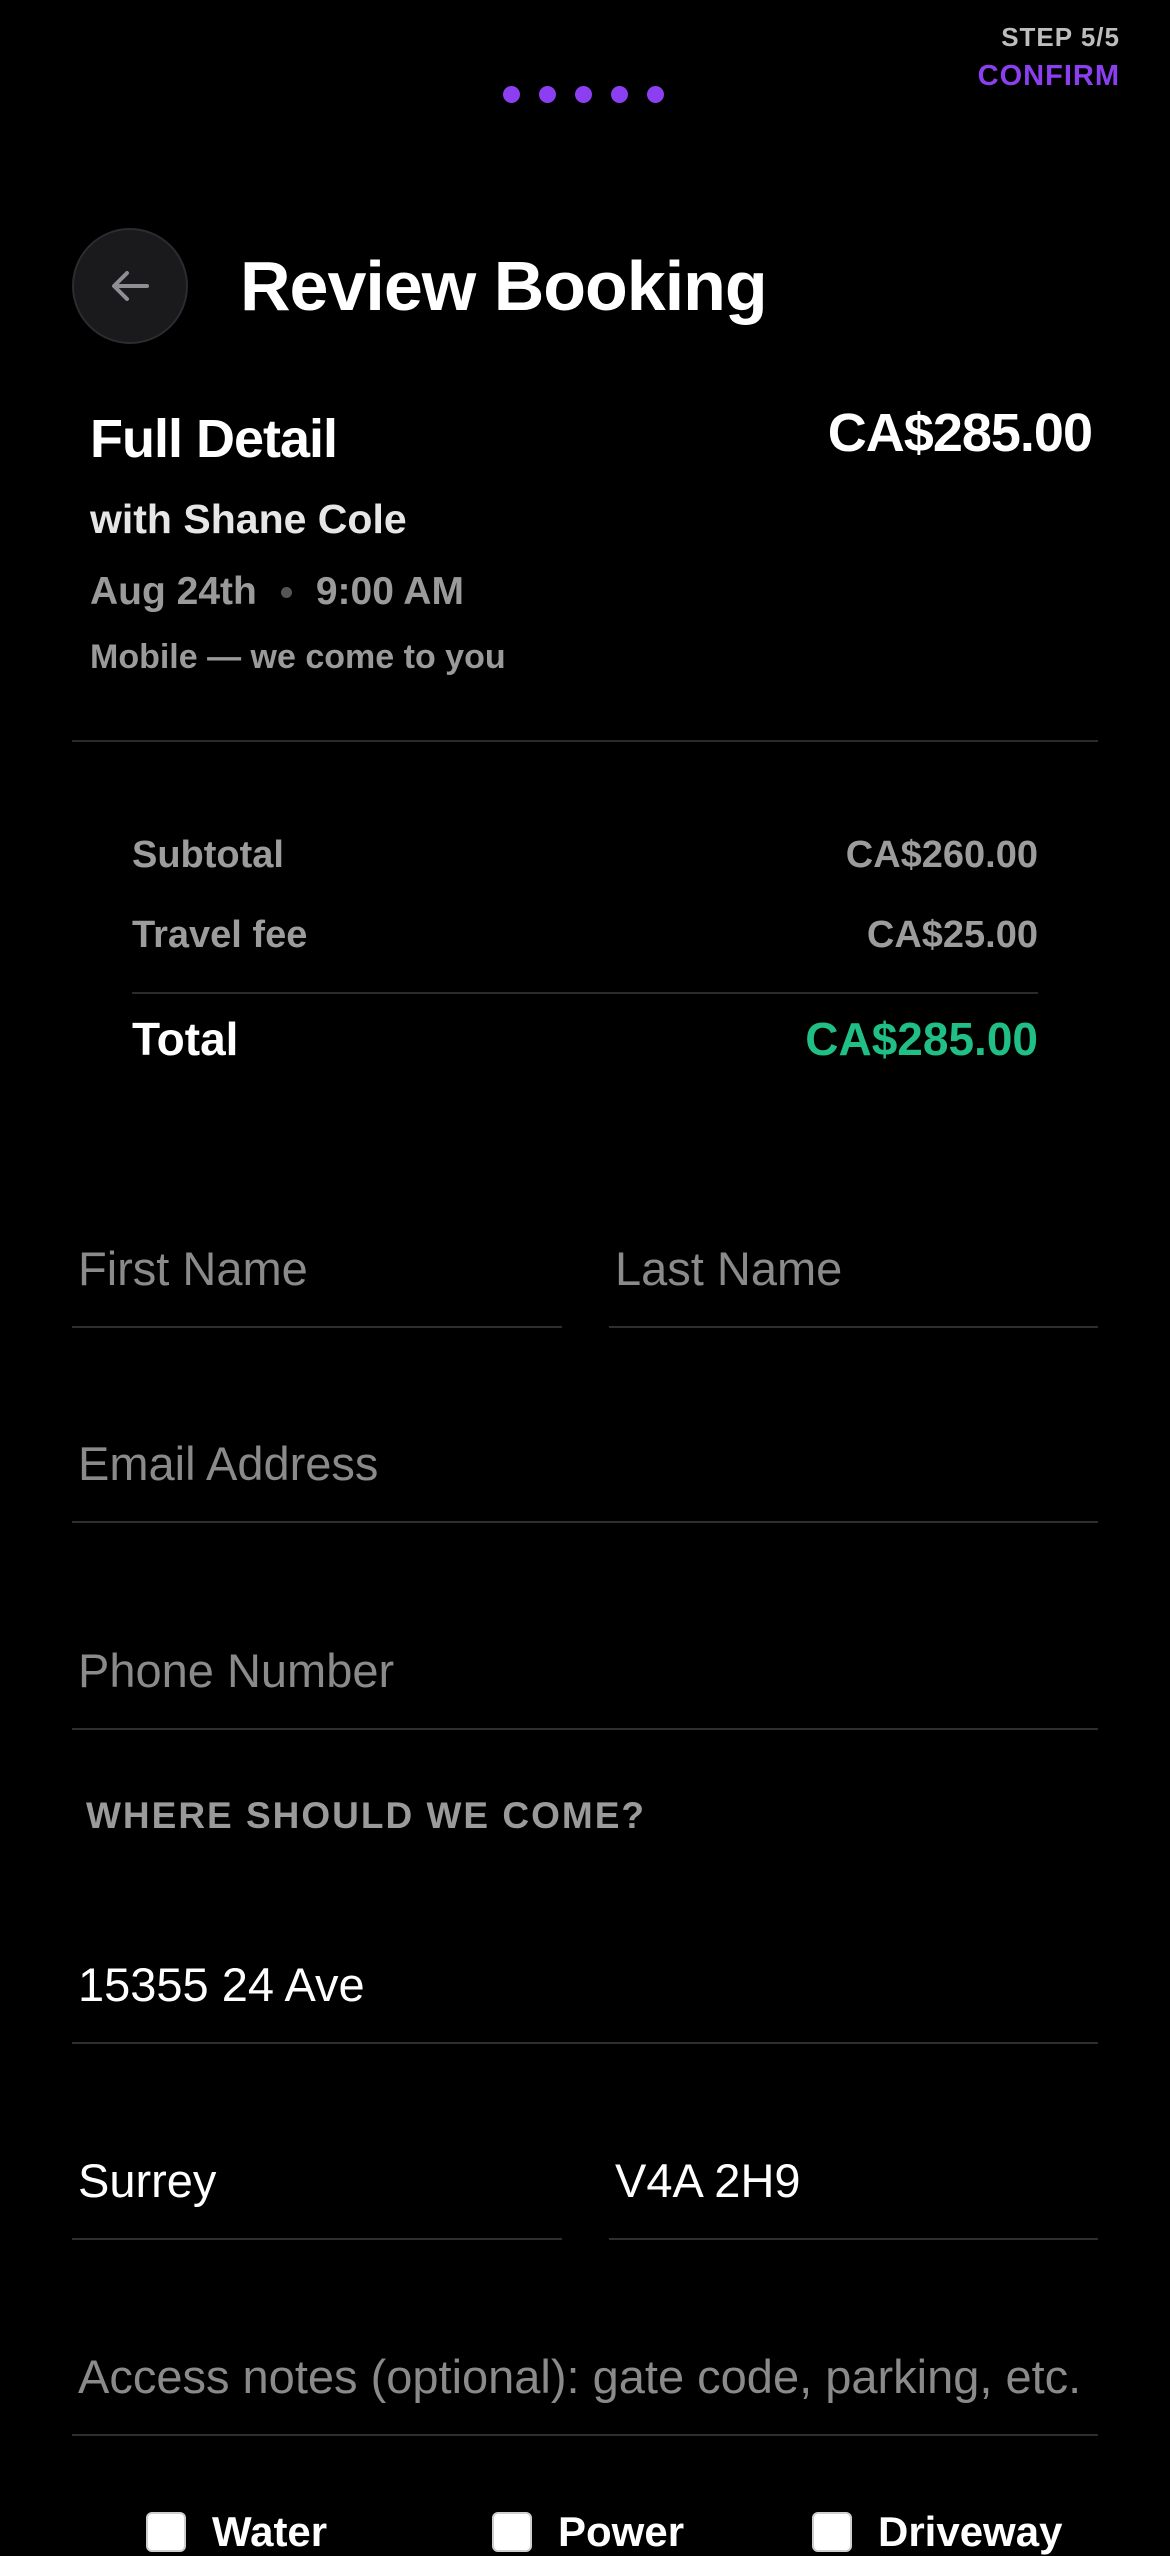  I want to click on access-notes-field, so click(585, 2377).